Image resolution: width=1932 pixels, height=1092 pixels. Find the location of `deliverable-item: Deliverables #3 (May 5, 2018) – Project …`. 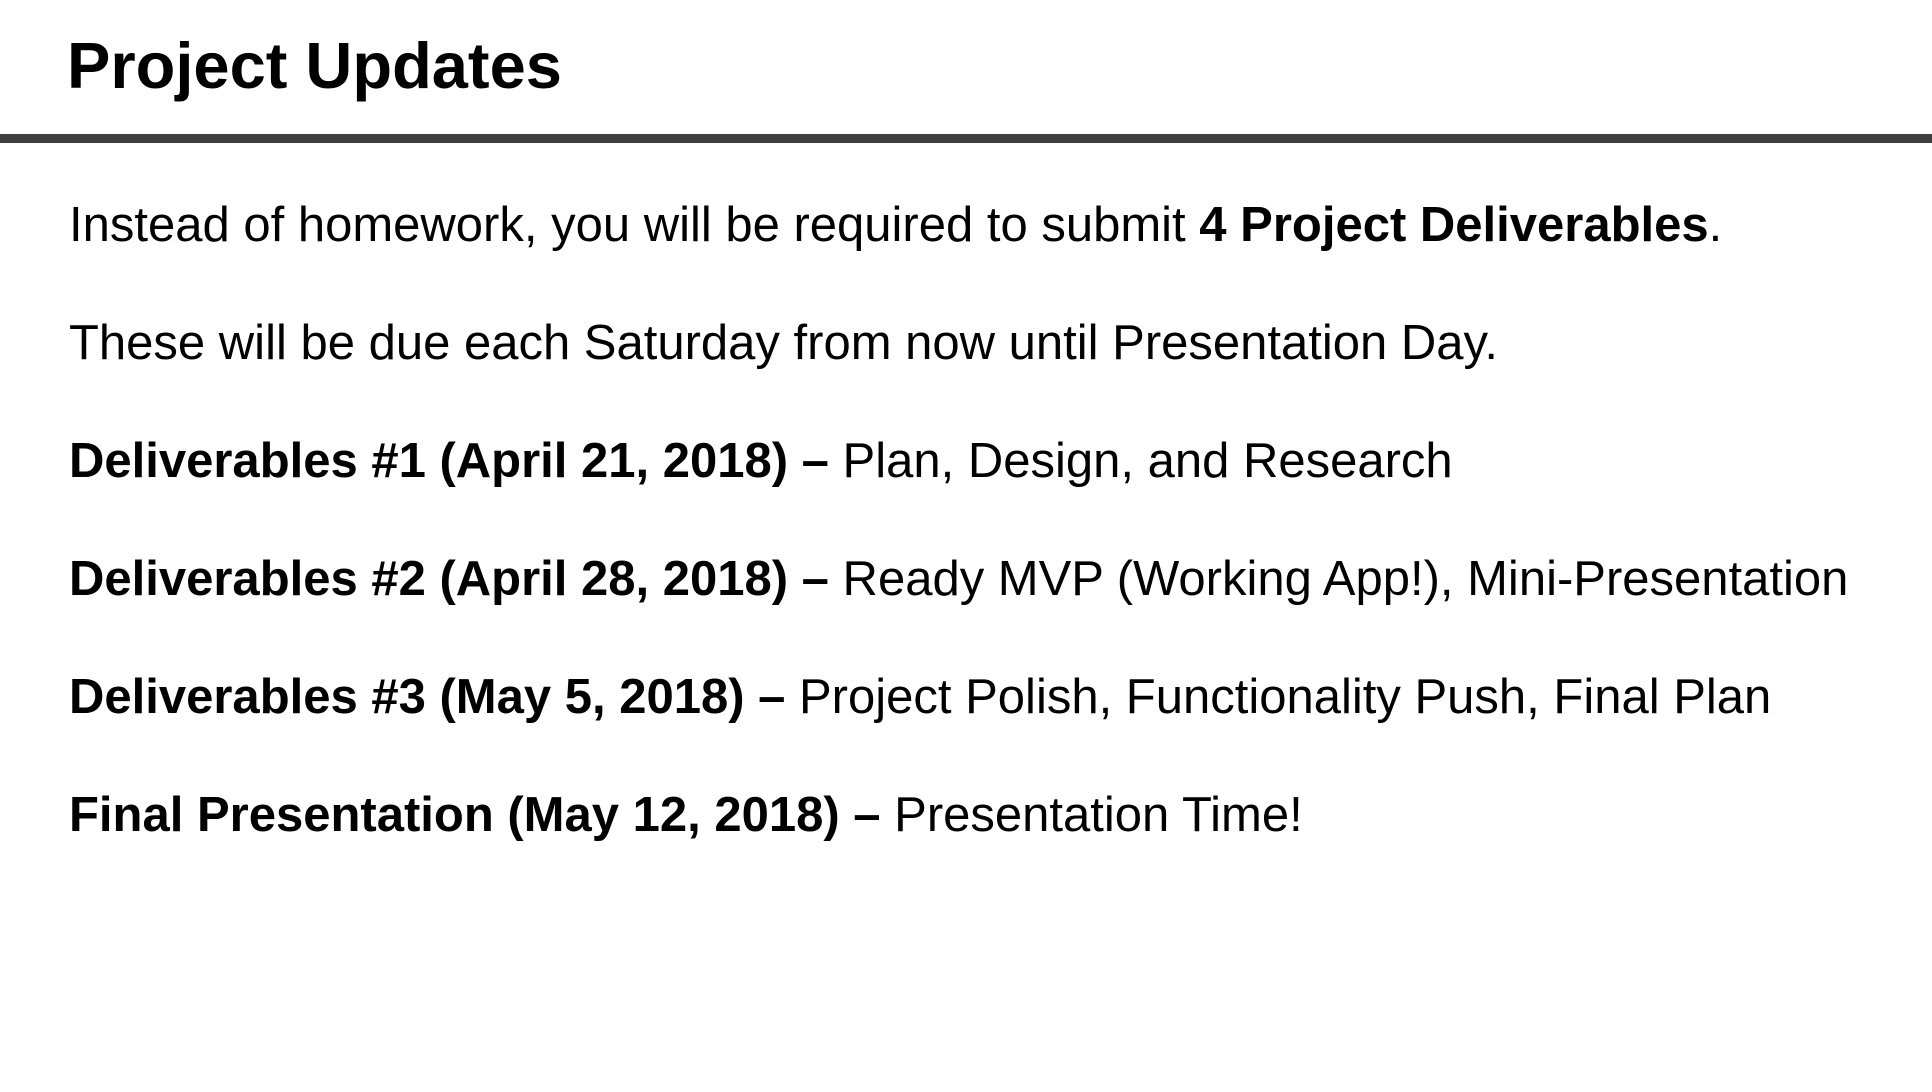

deliverable-item: Deliverables #3 (May 5, 2018) – Project … is located at coordinates (964, 697).